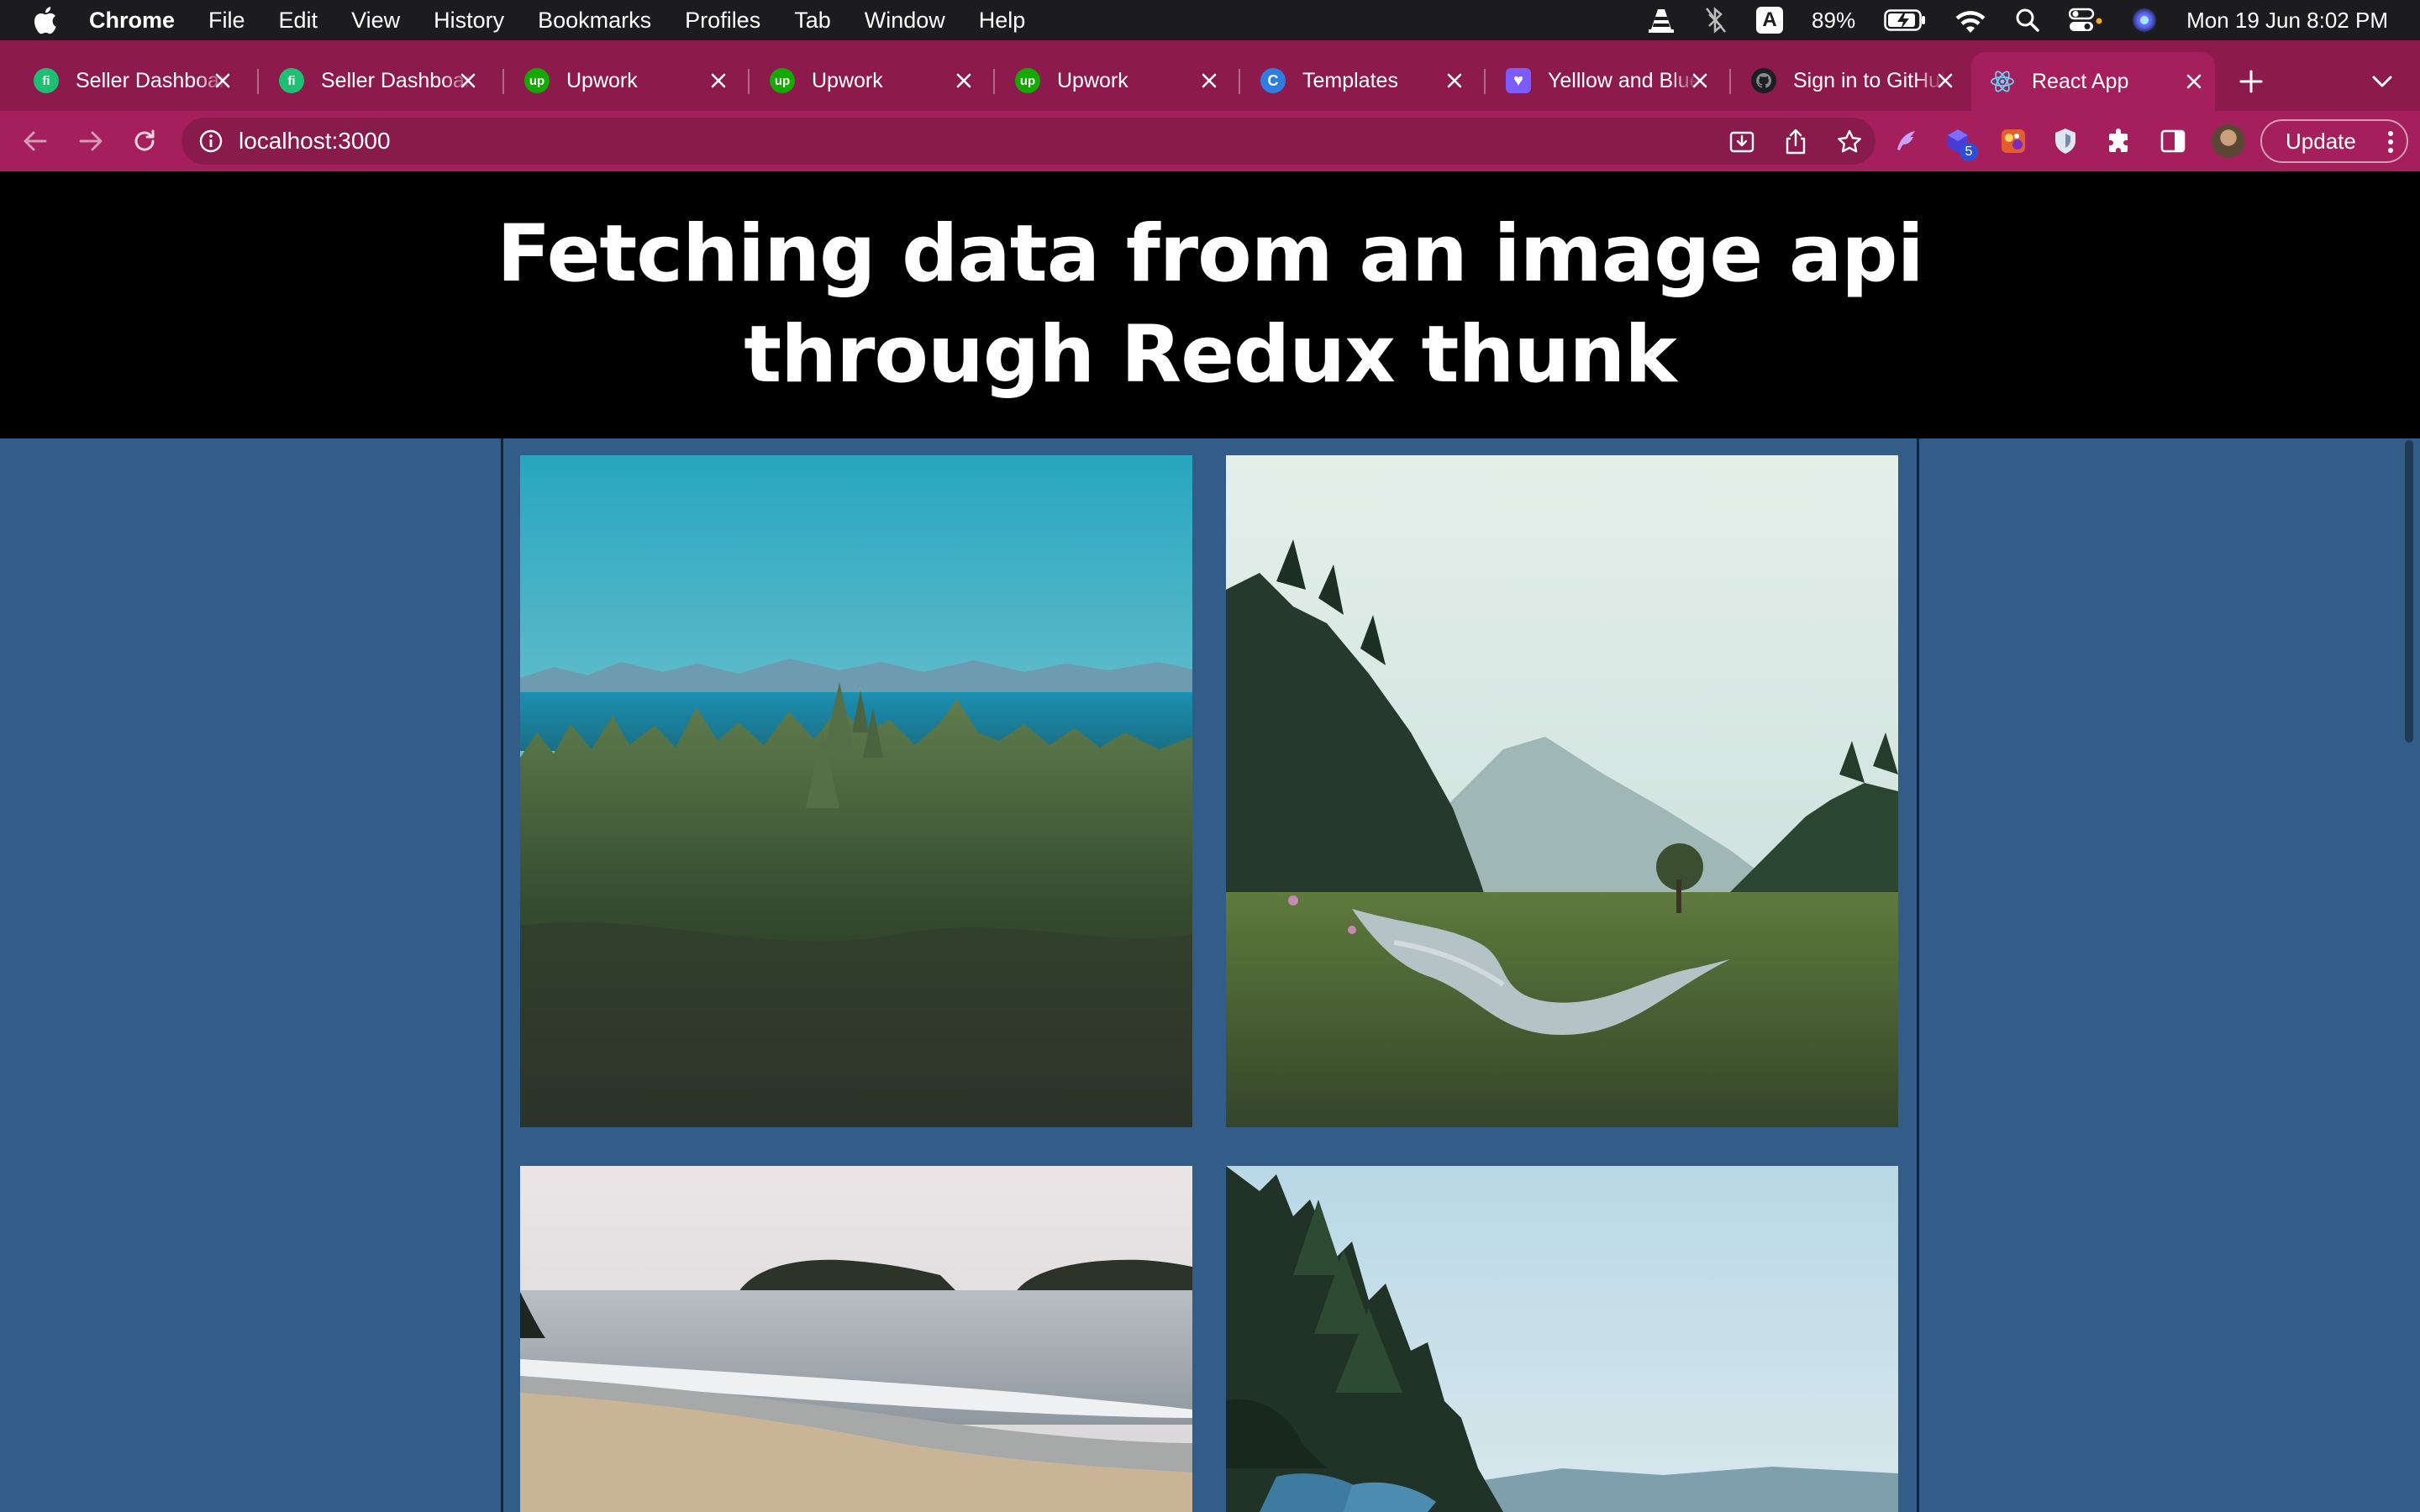 This screenshot has height=1512, width=2420. What do you see at coordinates (397, 80) in the screenshot?
I see `tab-title: Seller Dashboard` at bounding box center [397, 80].